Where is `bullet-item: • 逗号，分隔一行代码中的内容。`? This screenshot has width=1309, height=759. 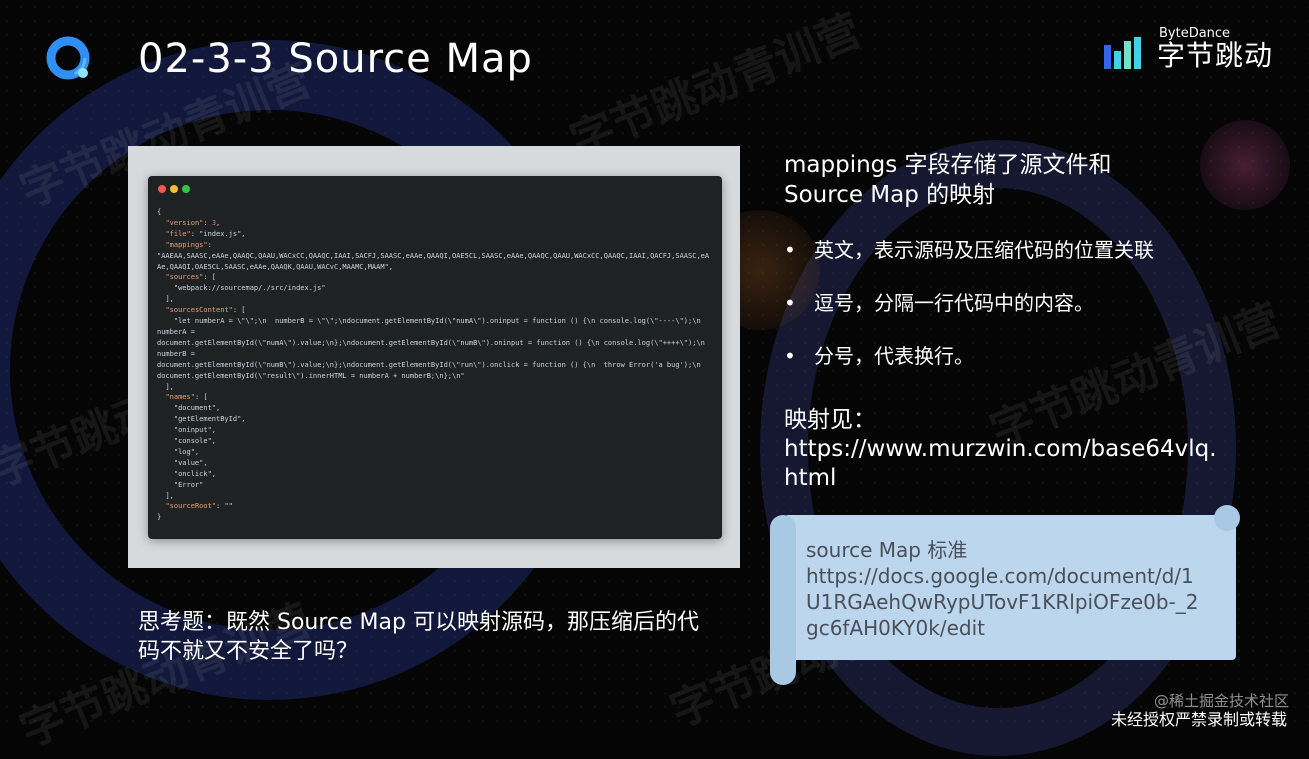 bullet-item: • 逗号，分隔一行代码中的内容。 is located at coordinates (969, 315).